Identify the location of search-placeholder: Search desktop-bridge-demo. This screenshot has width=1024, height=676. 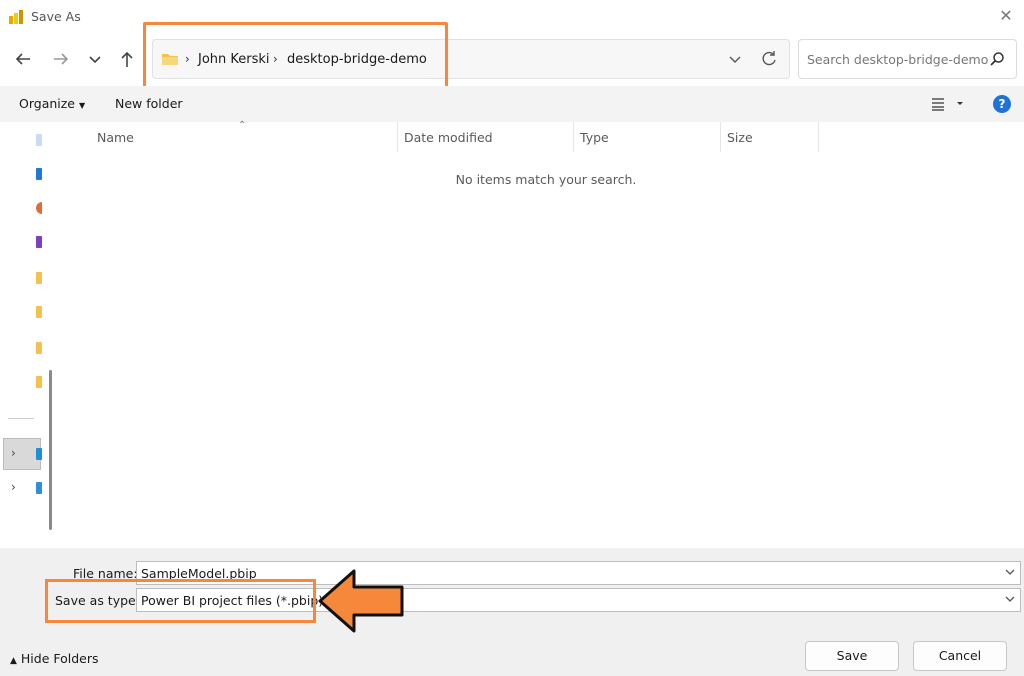
(898, 59).